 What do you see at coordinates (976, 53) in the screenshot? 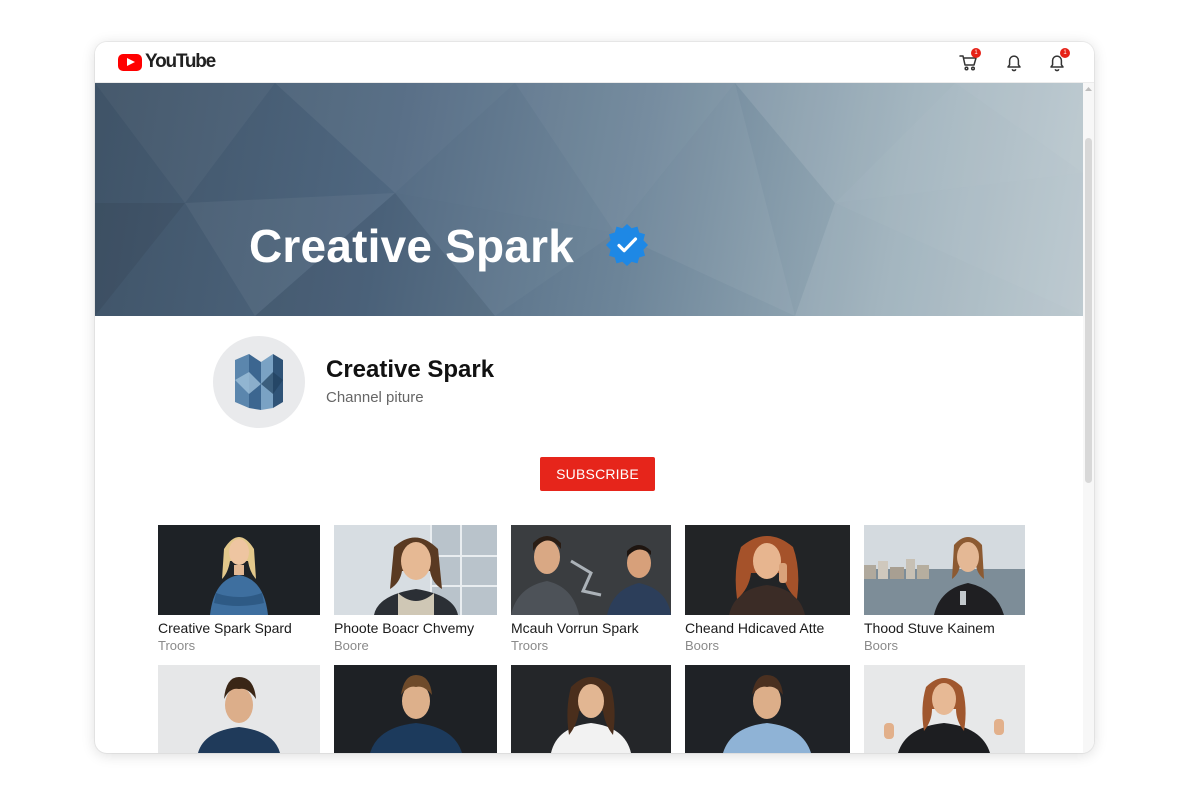
I see `cart-badge: 1` at bounding box center [976, 53].